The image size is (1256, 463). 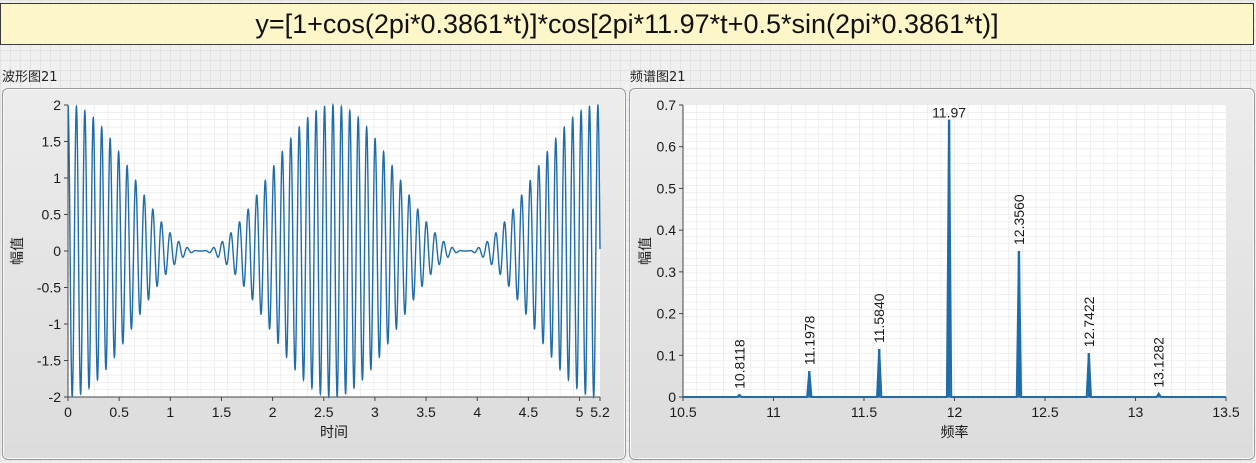 I want to click on waveform-x-tick-label: 0, so click(x=68, y=412).